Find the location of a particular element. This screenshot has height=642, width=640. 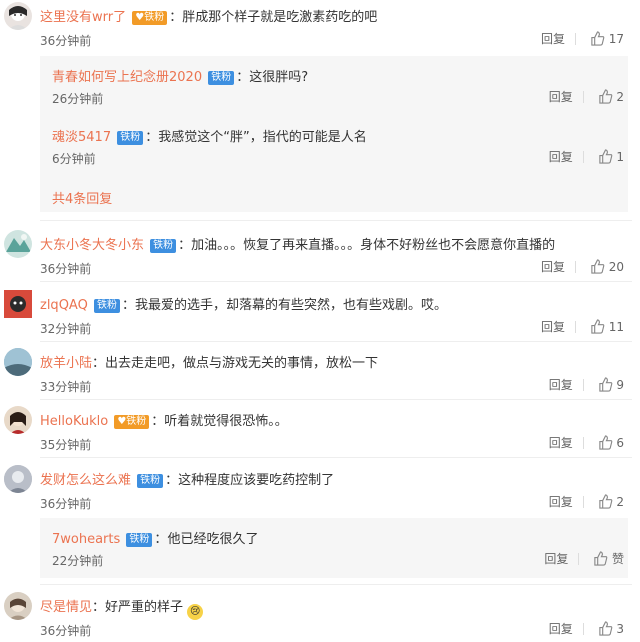

username: 青春如何写上纪念册2020 is located at coordinates (127, 77).